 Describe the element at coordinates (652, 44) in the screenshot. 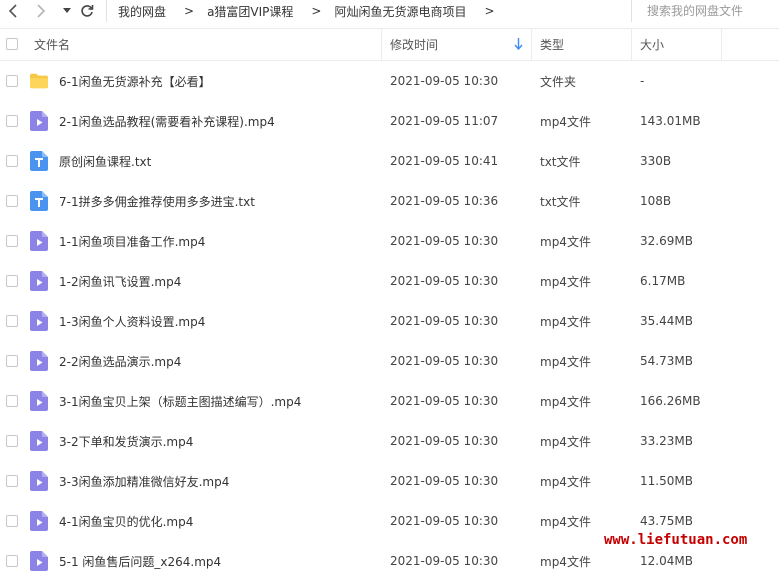

I see `column-header-size: 大小` at that location.